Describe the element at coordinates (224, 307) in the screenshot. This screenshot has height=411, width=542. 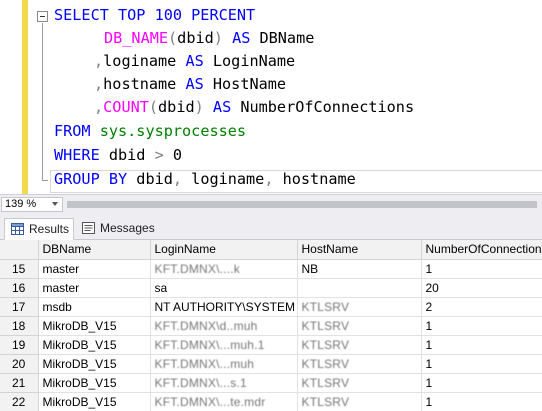
I see `table-cell: NT AUTHORITY\SYSTEM` at that location.